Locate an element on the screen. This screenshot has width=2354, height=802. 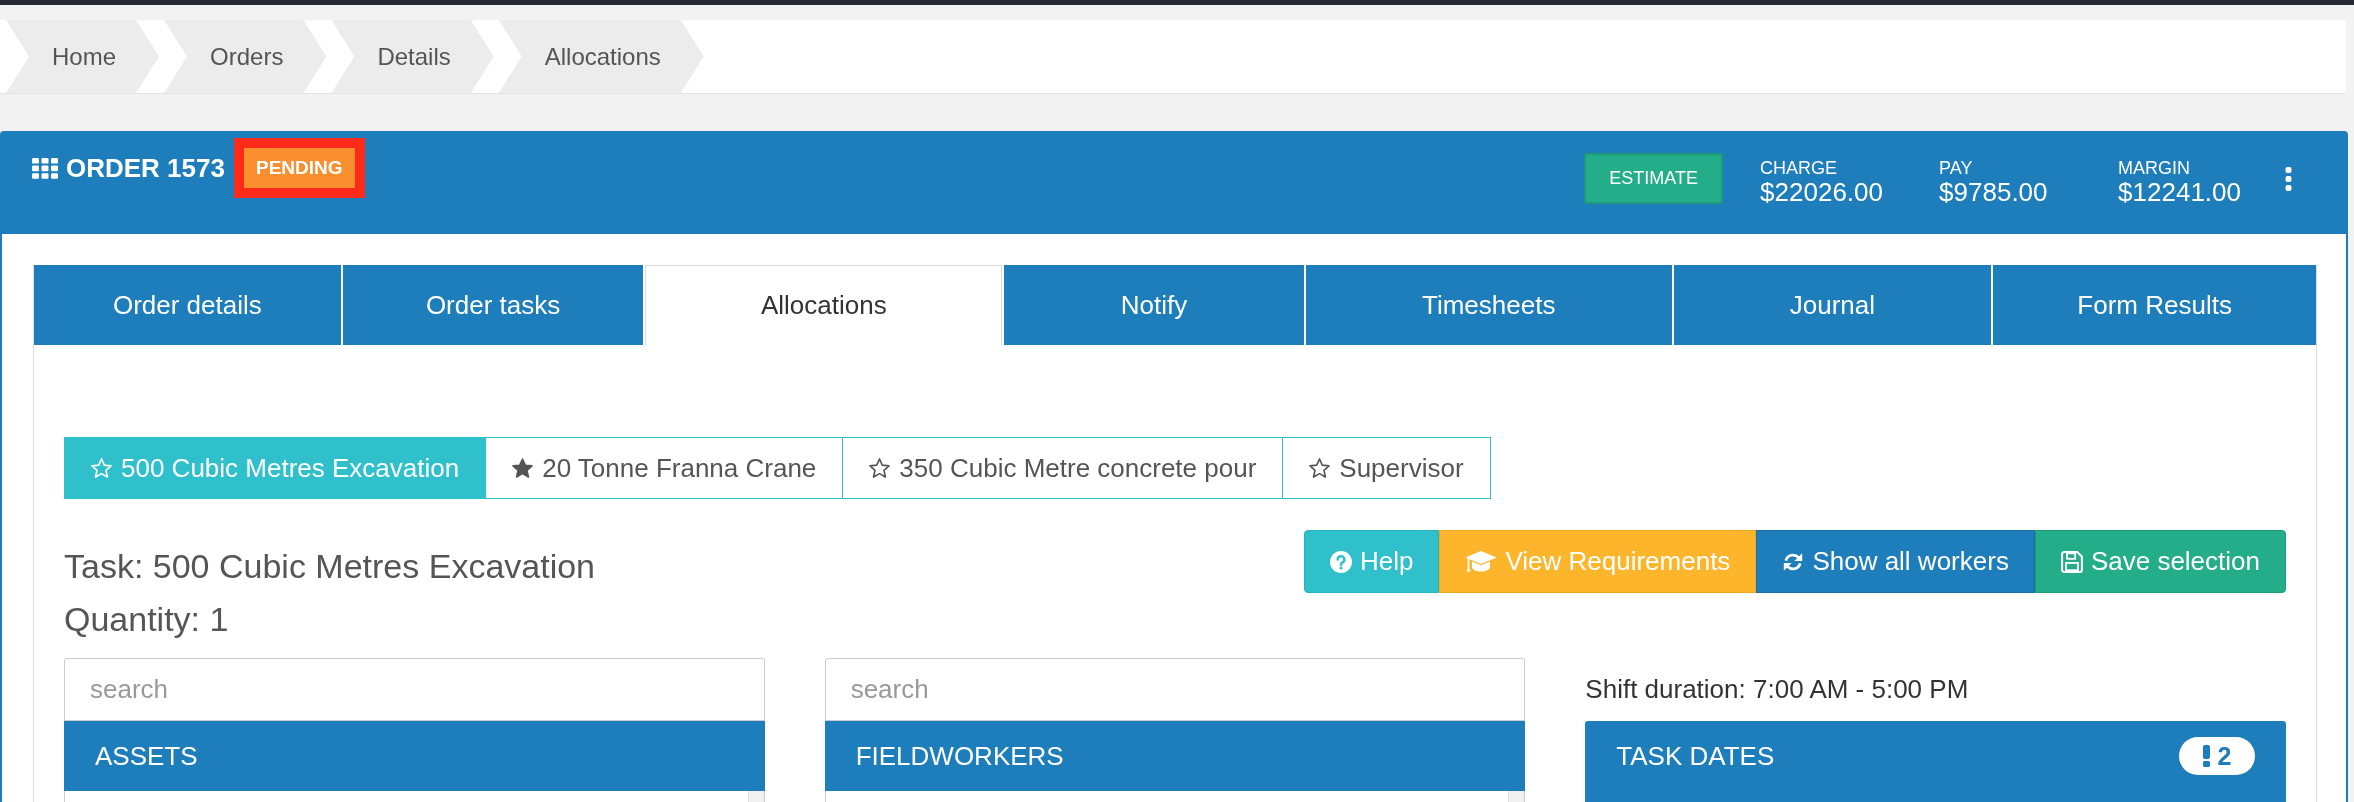
total-label: CHARGE is located at coordinates (1799, 167).